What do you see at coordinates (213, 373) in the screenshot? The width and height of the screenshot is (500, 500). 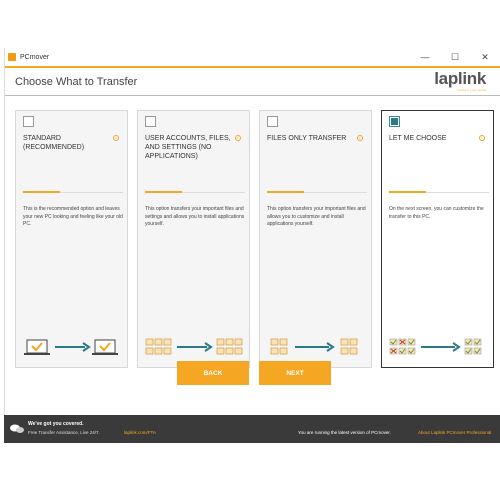 I see `back-button: BACK` at bounding box center [213, 373].